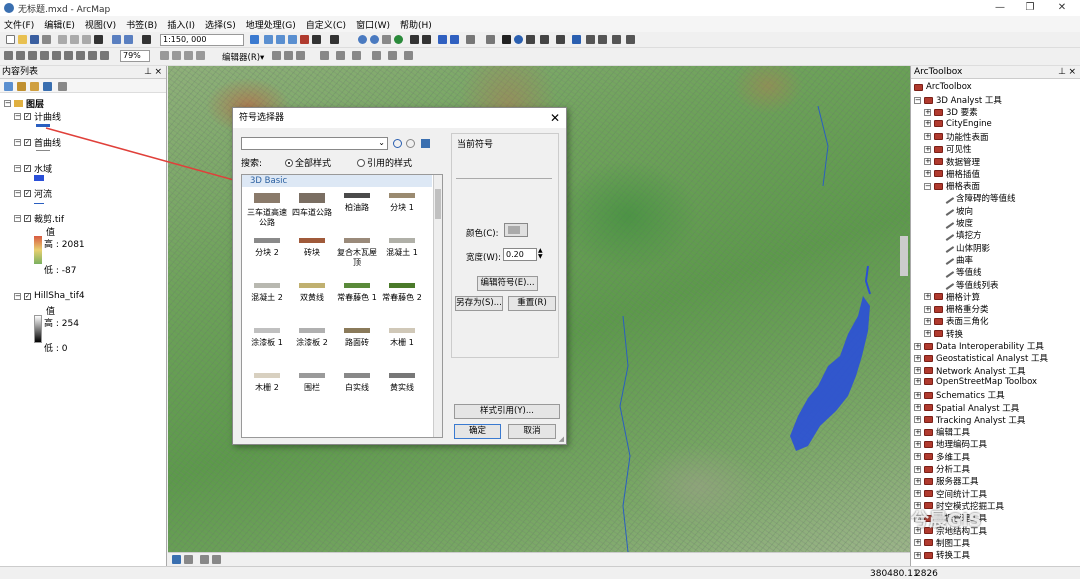 Image resolution: width=1080 pixels, height=579 pixels. What do you see at coordinates (334, 39) in the screenshot?
I see `modelbuilder-icon` at bounding box center [334, 39].